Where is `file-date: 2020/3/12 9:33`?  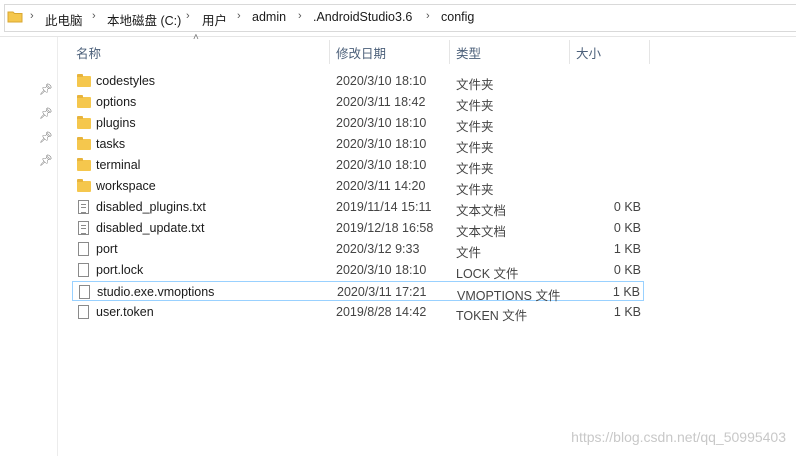
file-date: 2020/3/12 9:33 is located at coordinates (378, 249).